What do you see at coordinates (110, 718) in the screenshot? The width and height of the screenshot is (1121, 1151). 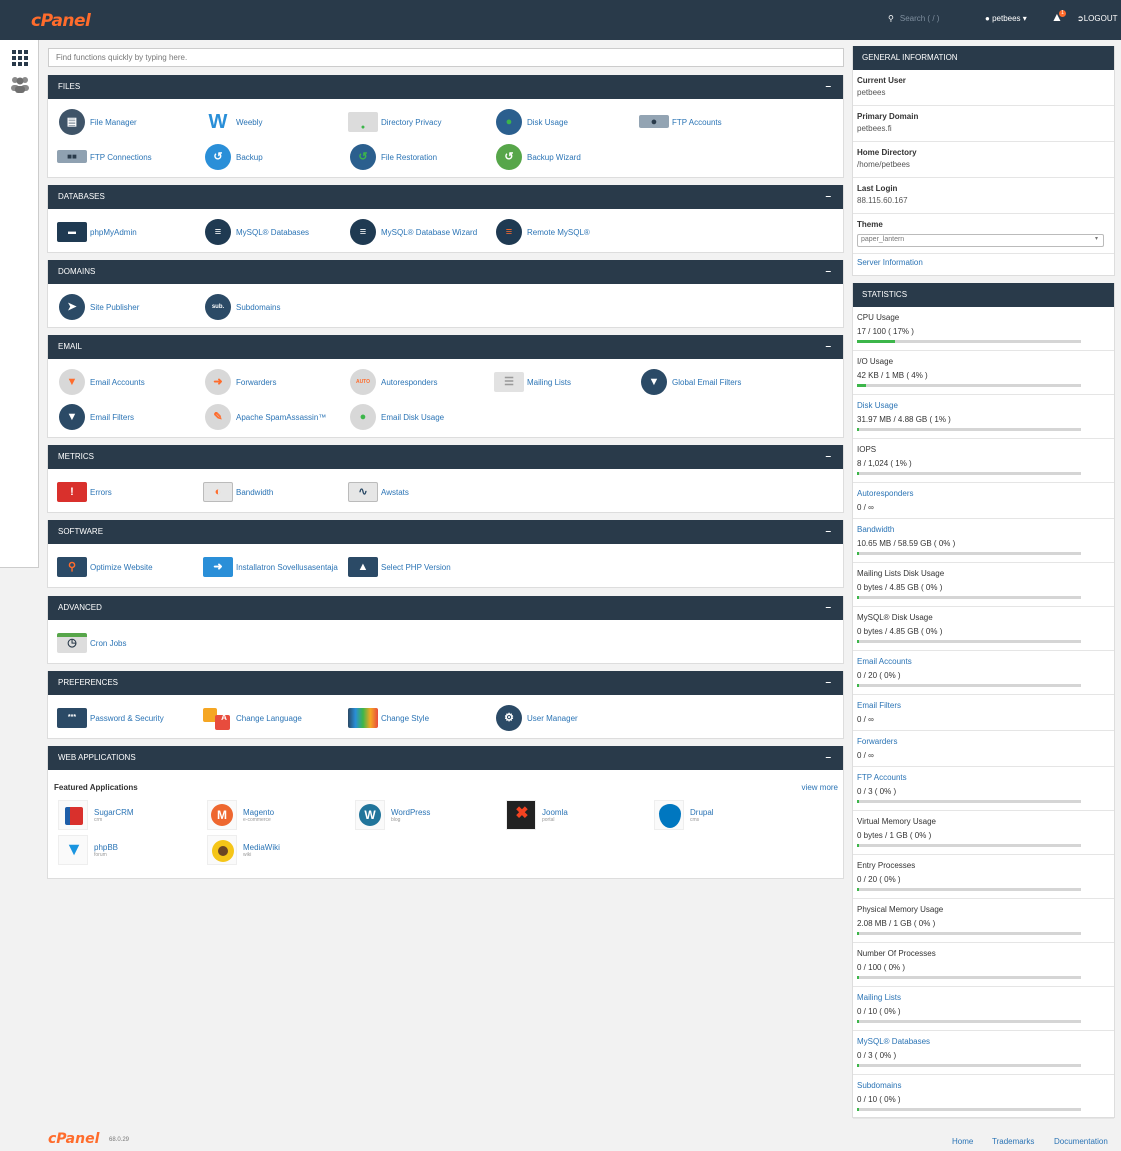 I see `password-security-link: *** Password & Security` at bounding box center [110, 718].